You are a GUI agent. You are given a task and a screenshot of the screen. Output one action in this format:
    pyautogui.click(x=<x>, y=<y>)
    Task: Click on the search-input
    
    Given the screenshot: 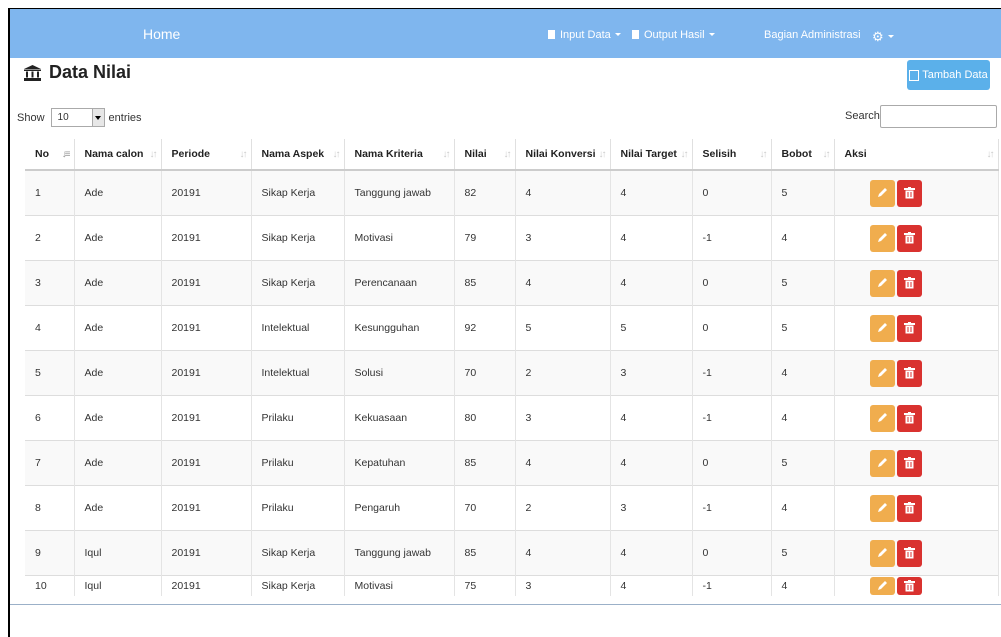 What is the action you would take?
    pyautogui.click(x=938, y=116)
    